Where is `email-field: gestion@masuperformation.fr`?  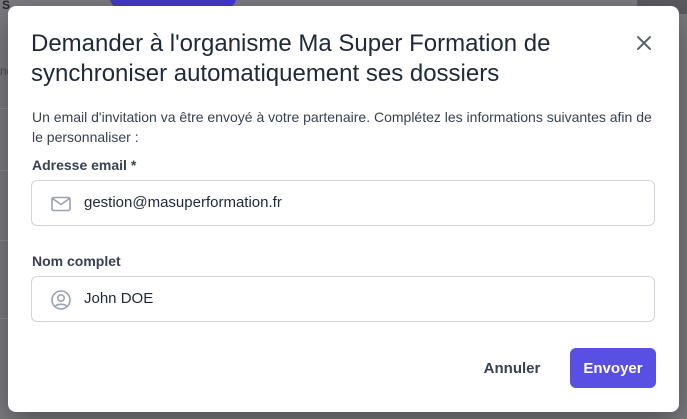
email-field: gestion@masuperformation.fr is located at coordinates (343, 203).